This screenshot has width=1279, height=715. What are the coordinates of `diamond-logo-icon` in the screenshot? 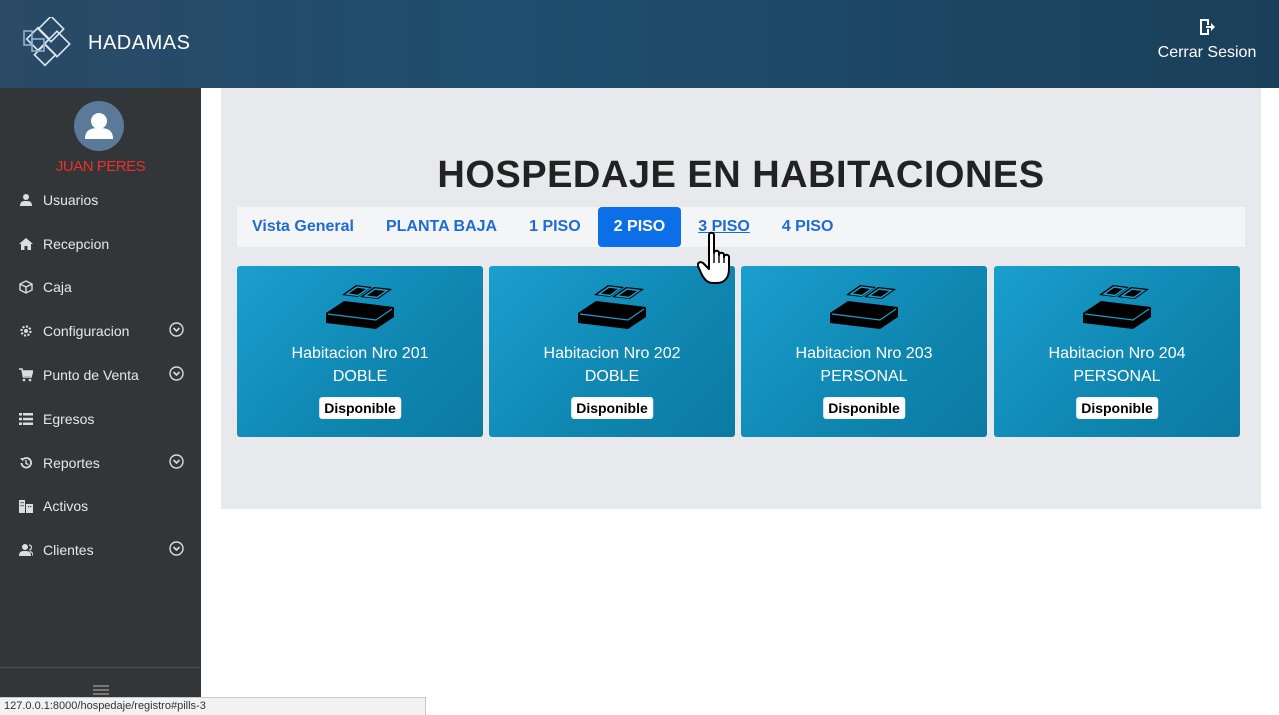 It's located at (47, 42).